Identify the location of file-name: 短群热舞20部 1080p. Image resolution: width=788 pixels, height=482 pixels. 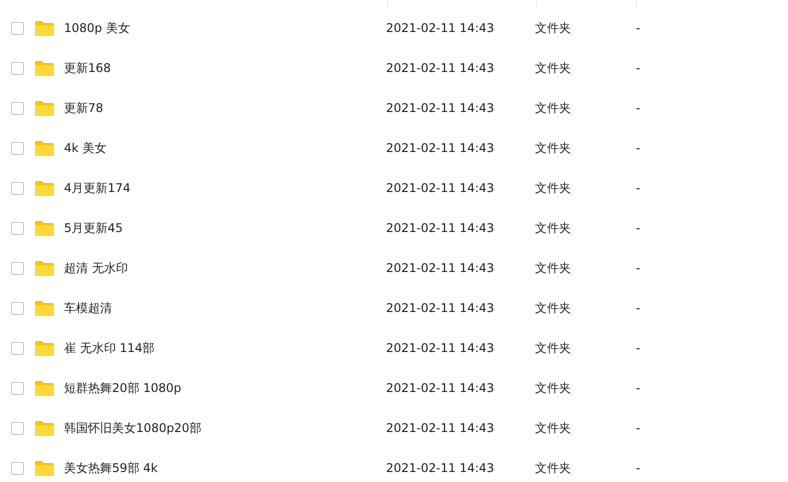
(123, 388).